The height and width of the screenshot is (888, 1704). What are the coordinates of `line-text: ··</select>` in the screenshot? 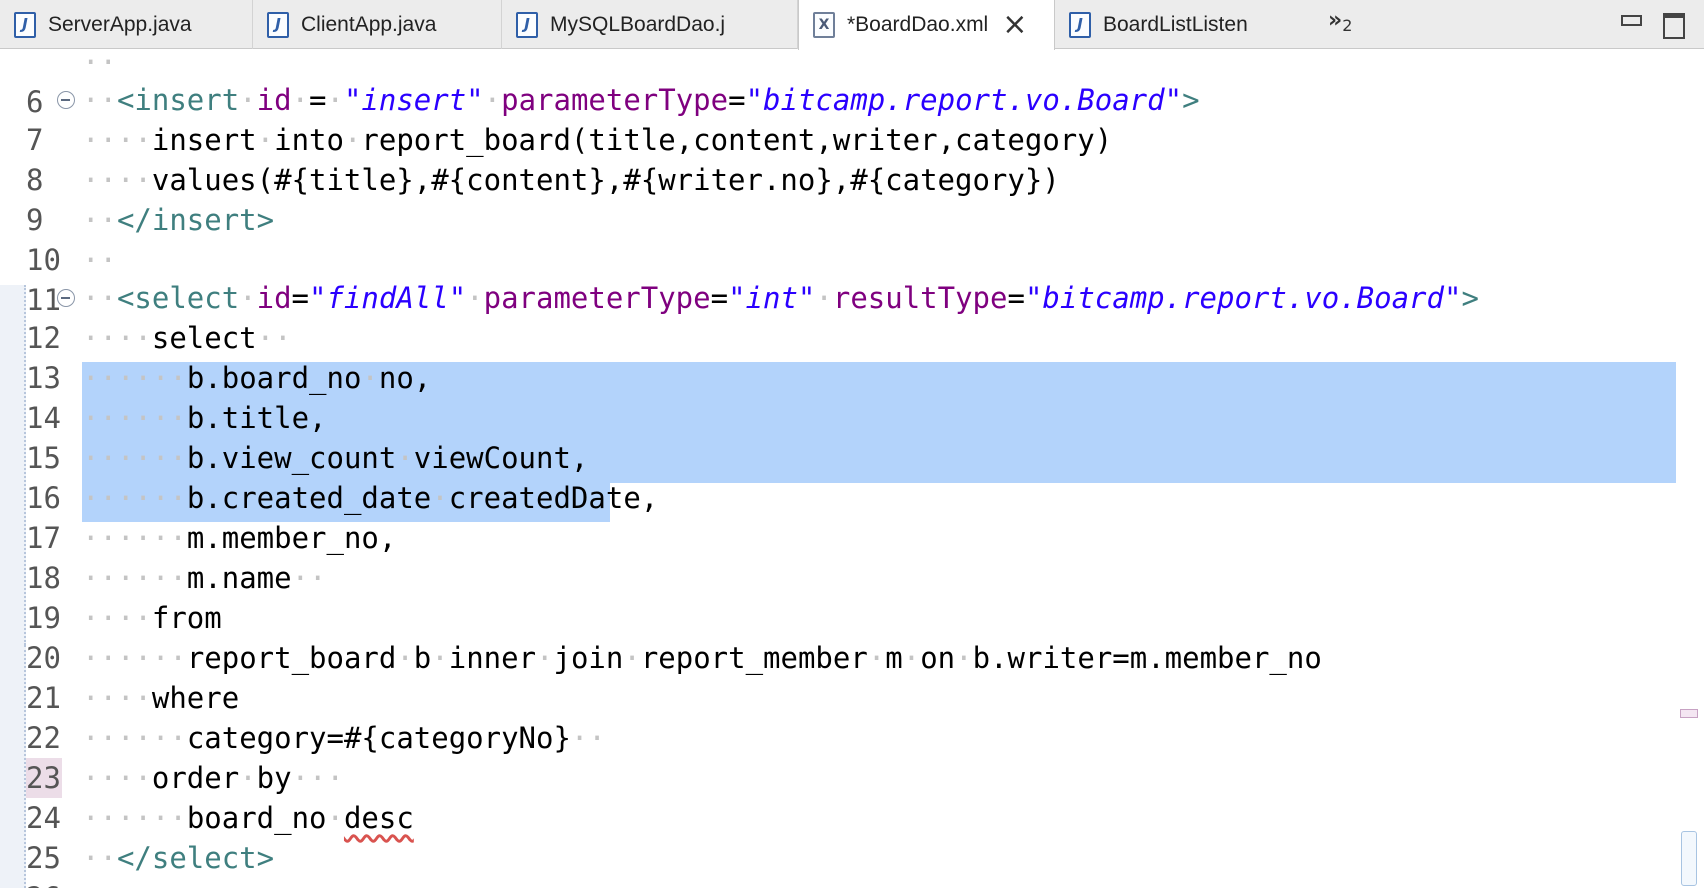 It's located at (178, 858).